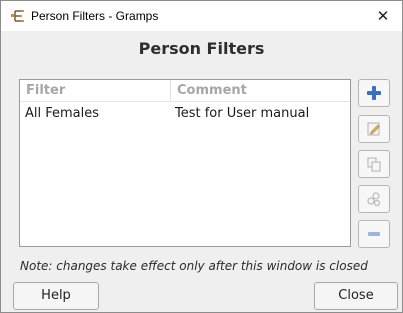 The width and height of the screenshot is (403, 313). Describe the element at coordinates (201, 16) in the screenshot. I see `title-bar: Person Filters - Gramps ✕` at that location.